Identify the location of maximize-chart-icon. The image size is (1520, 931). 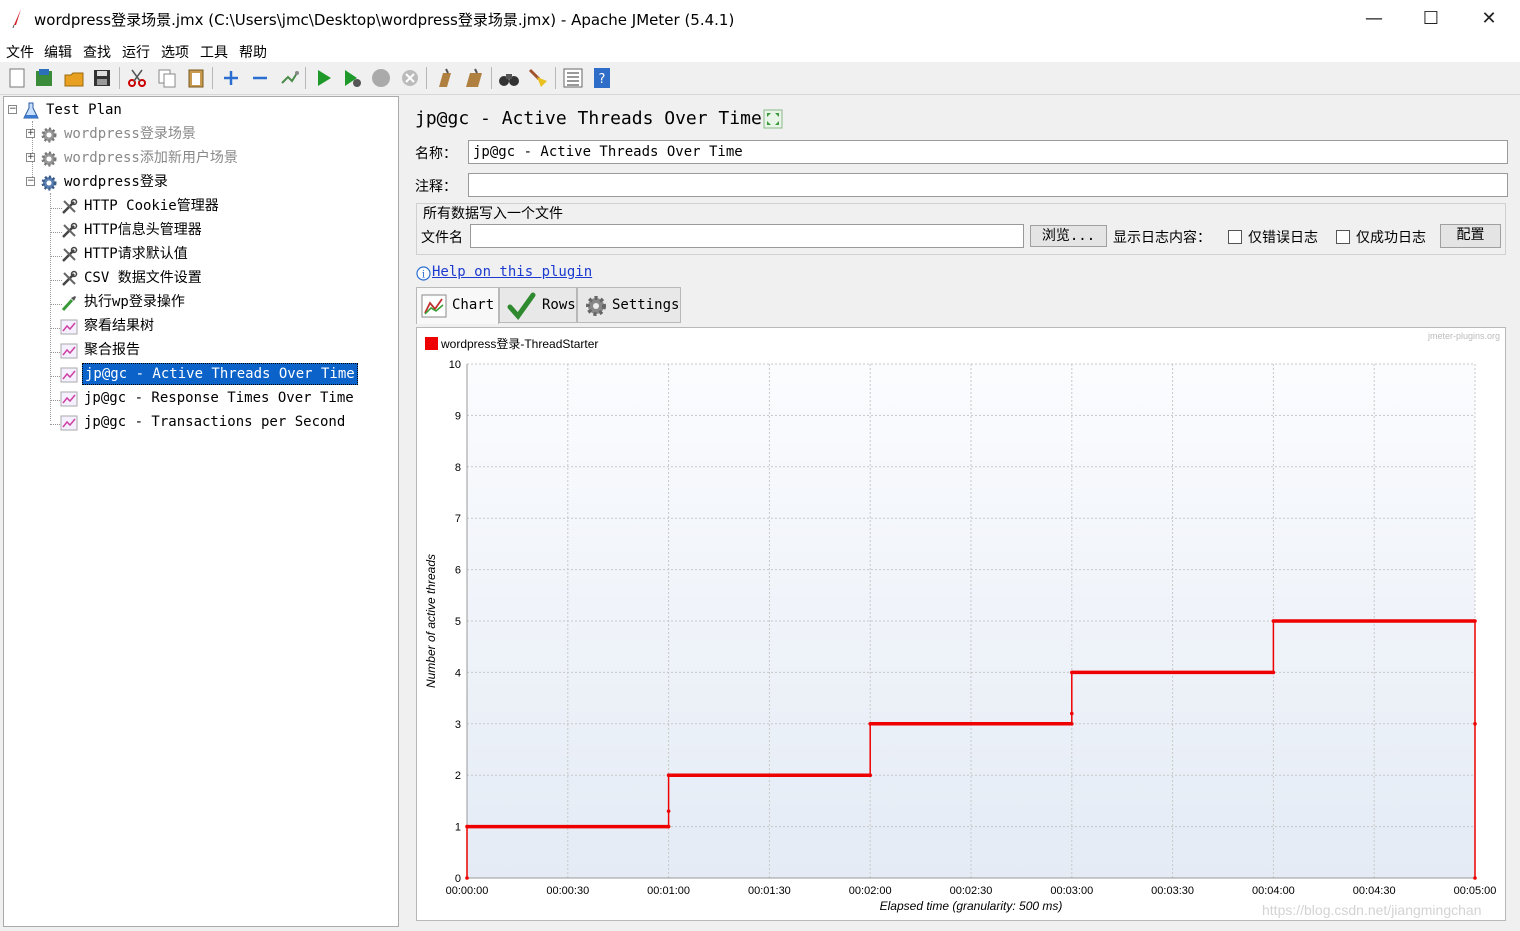
(773, 119).